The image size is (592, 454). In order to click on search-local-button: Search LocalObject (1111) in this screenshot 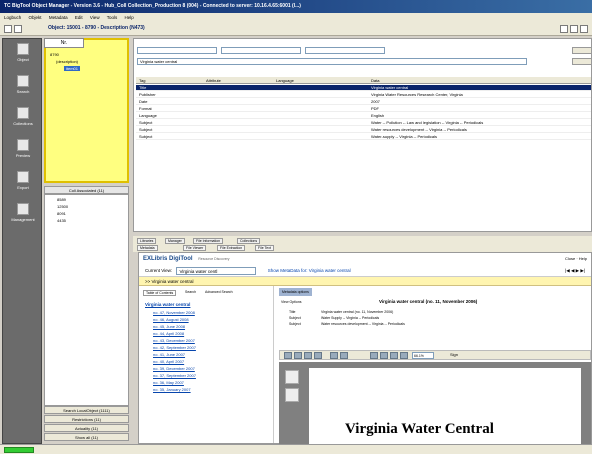, I will do `click(86, 410)`.